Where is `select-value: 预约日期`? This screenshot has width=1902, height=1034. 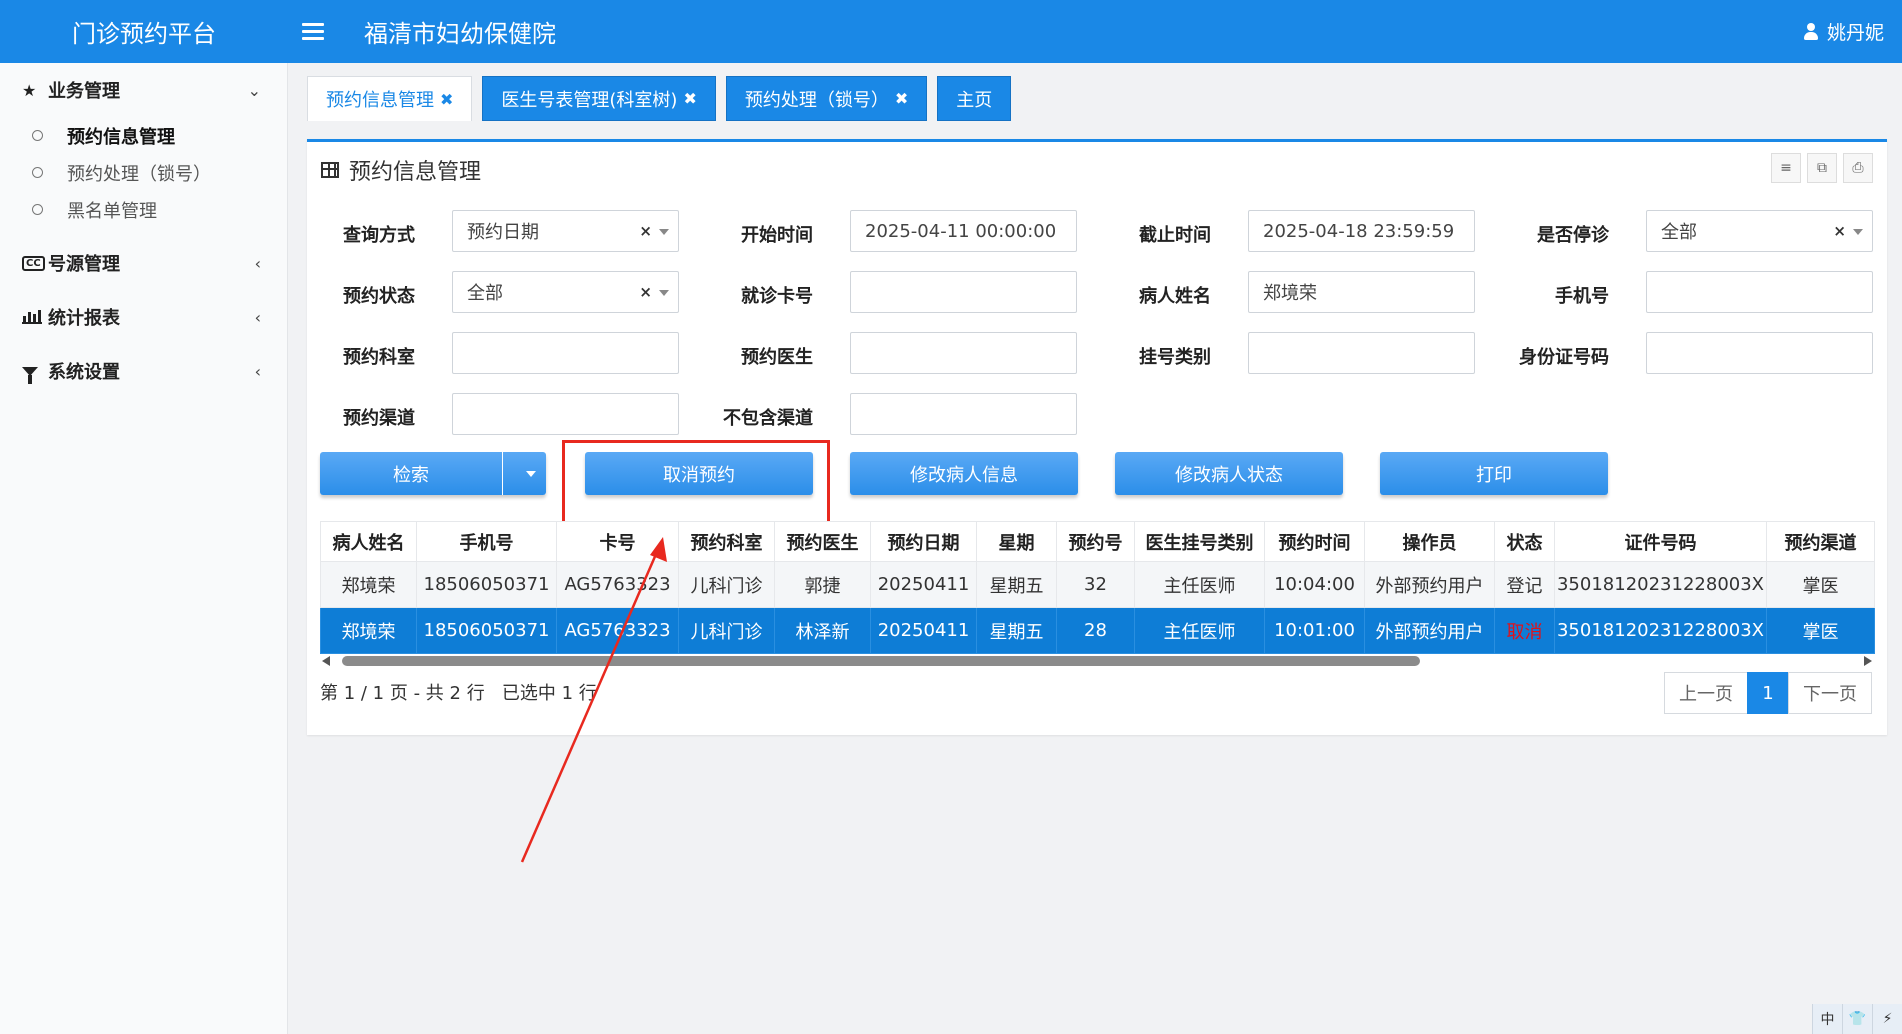 select-value: 预约日期 is located at coordinates (503, 232).